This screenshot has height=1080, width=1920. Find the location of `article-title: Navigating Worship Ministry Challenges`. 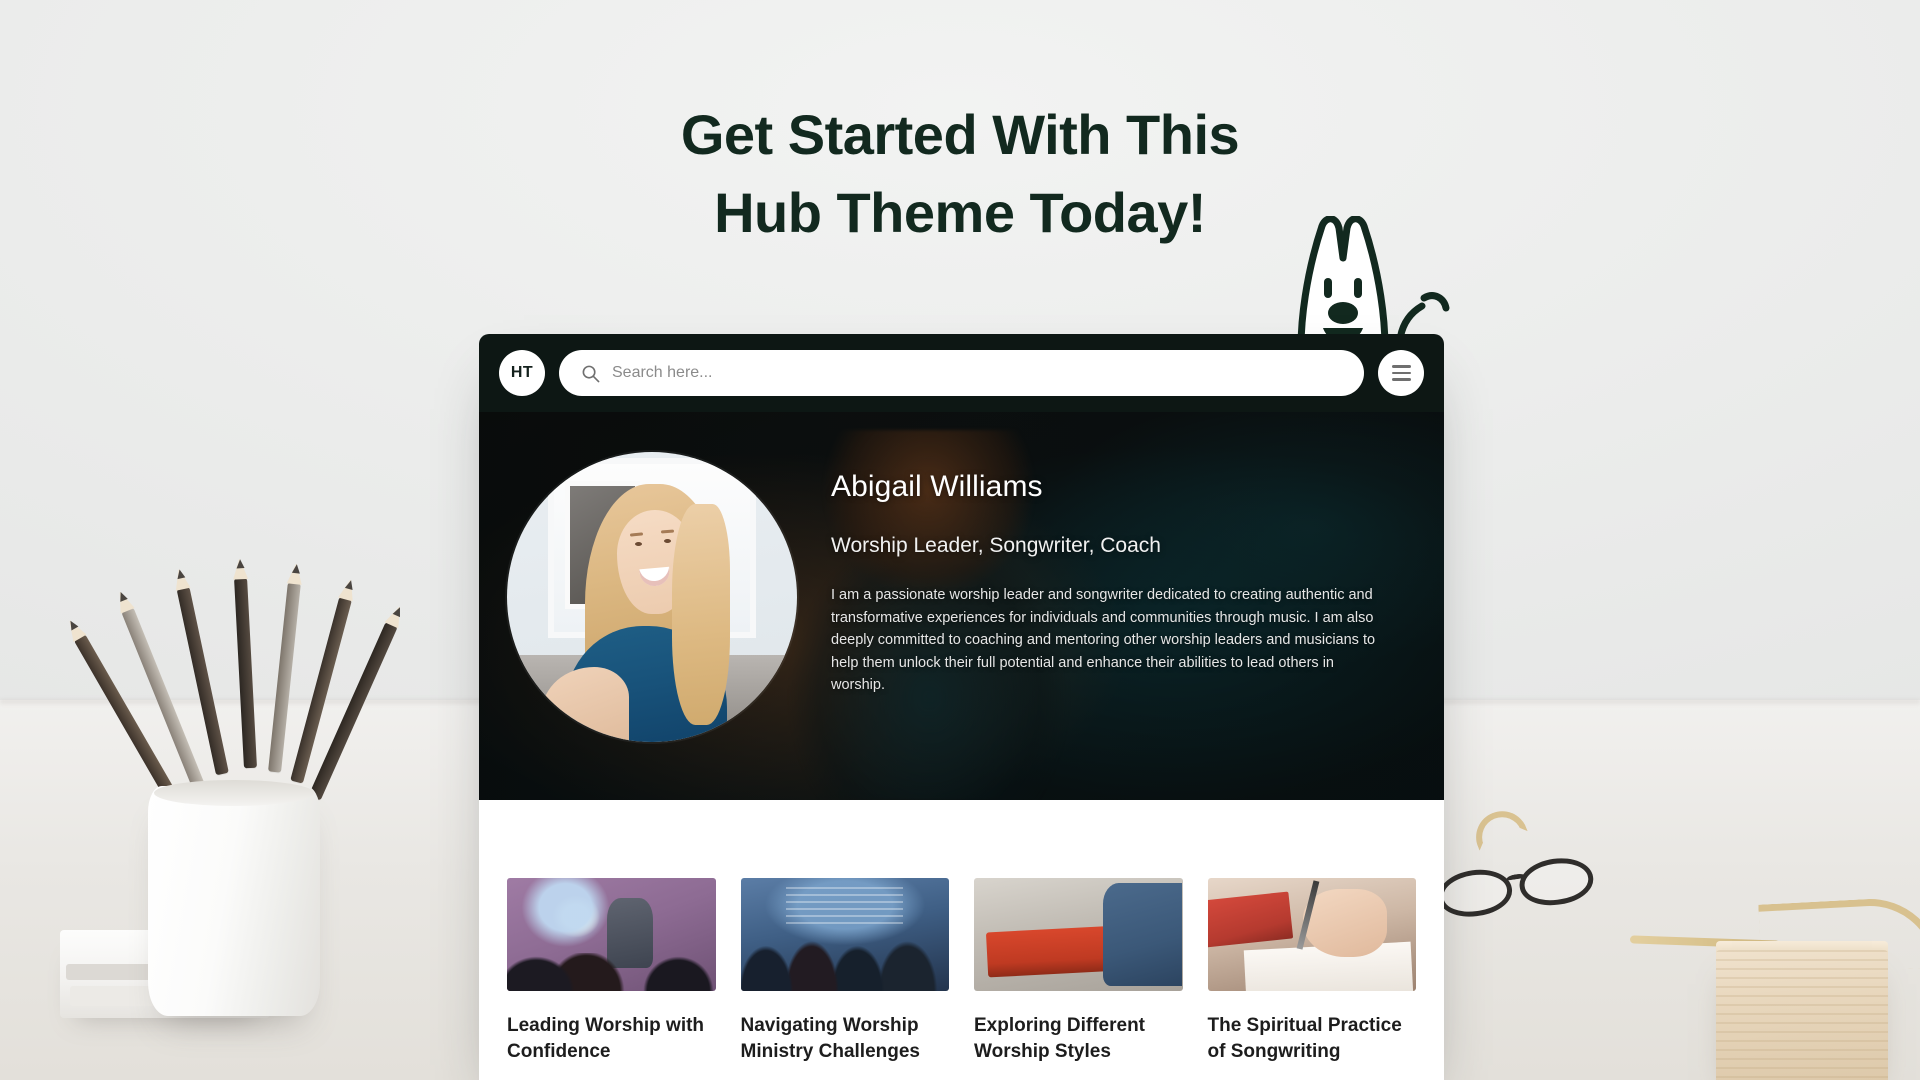

article-title: Navigating Worship Ministry Challenges is located at coordinates (845, 1039).